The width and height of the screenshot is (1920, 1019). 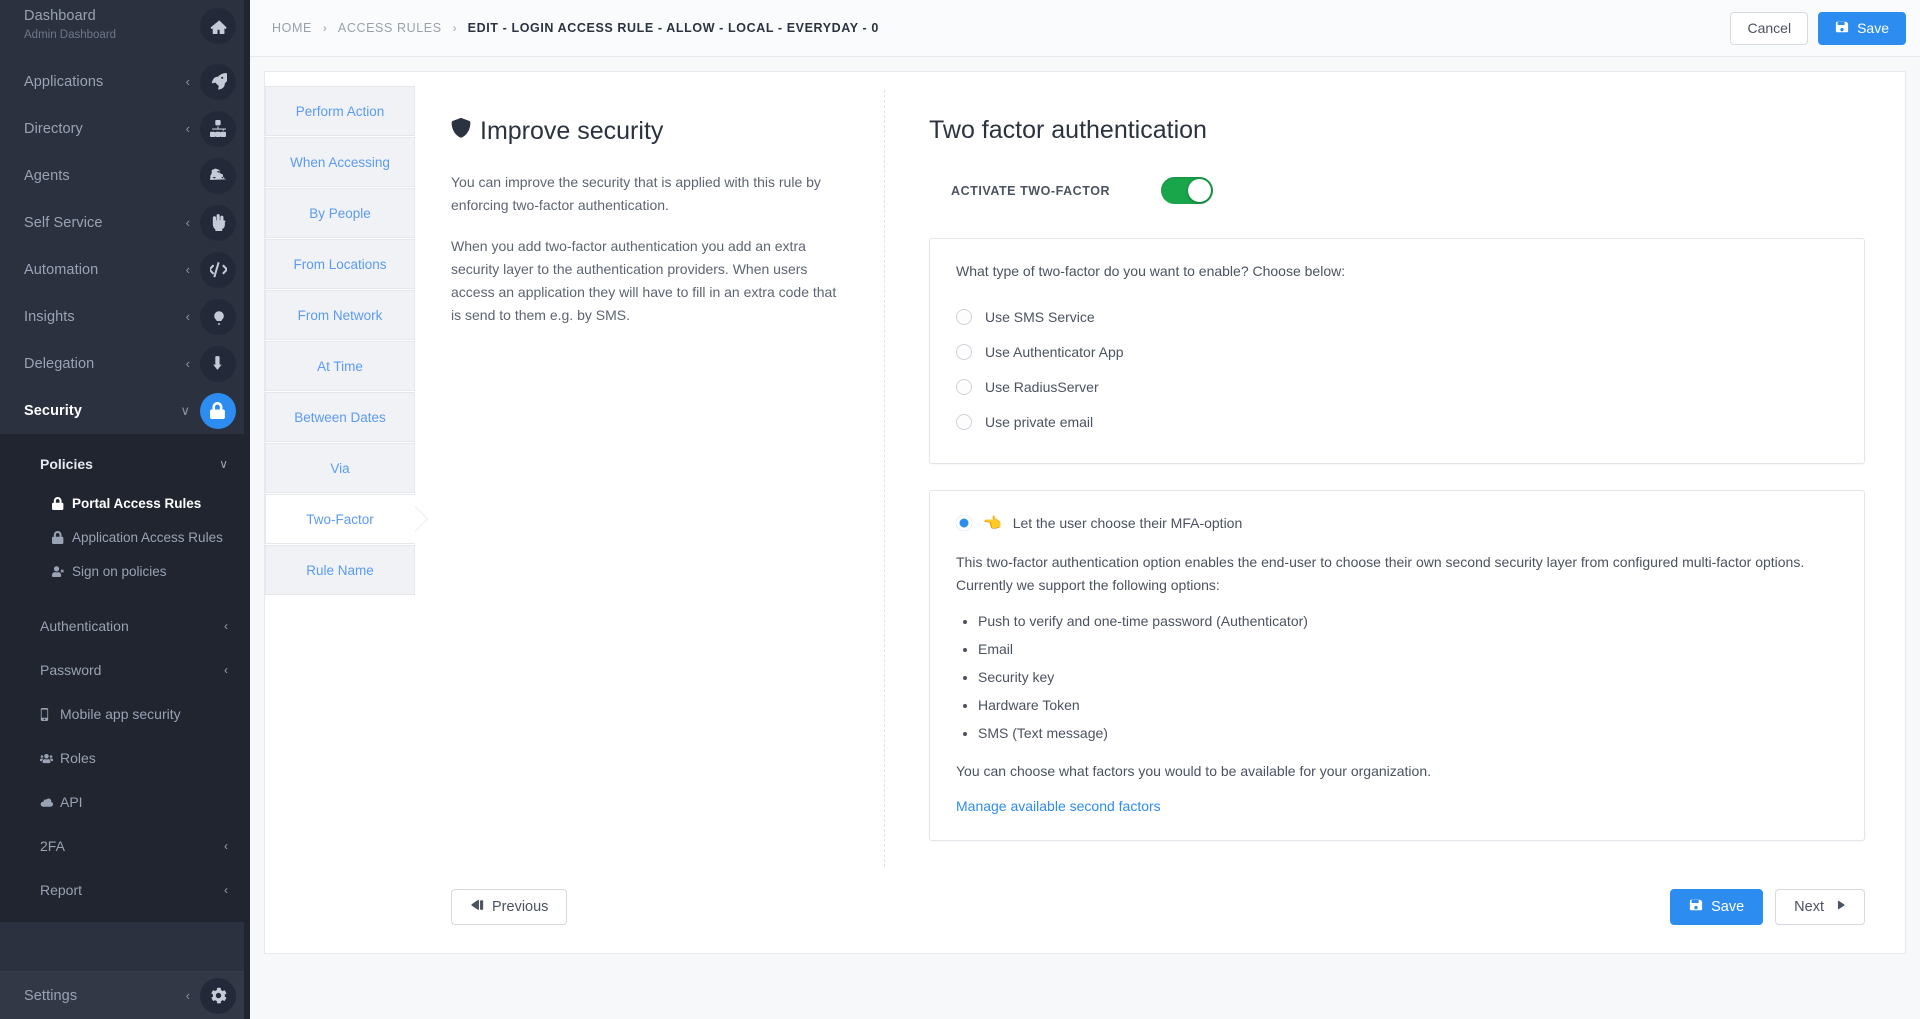 I want to click on sidebar-sub-sections: Authentication ‹ Password ‹, so click(x=125, y=648).